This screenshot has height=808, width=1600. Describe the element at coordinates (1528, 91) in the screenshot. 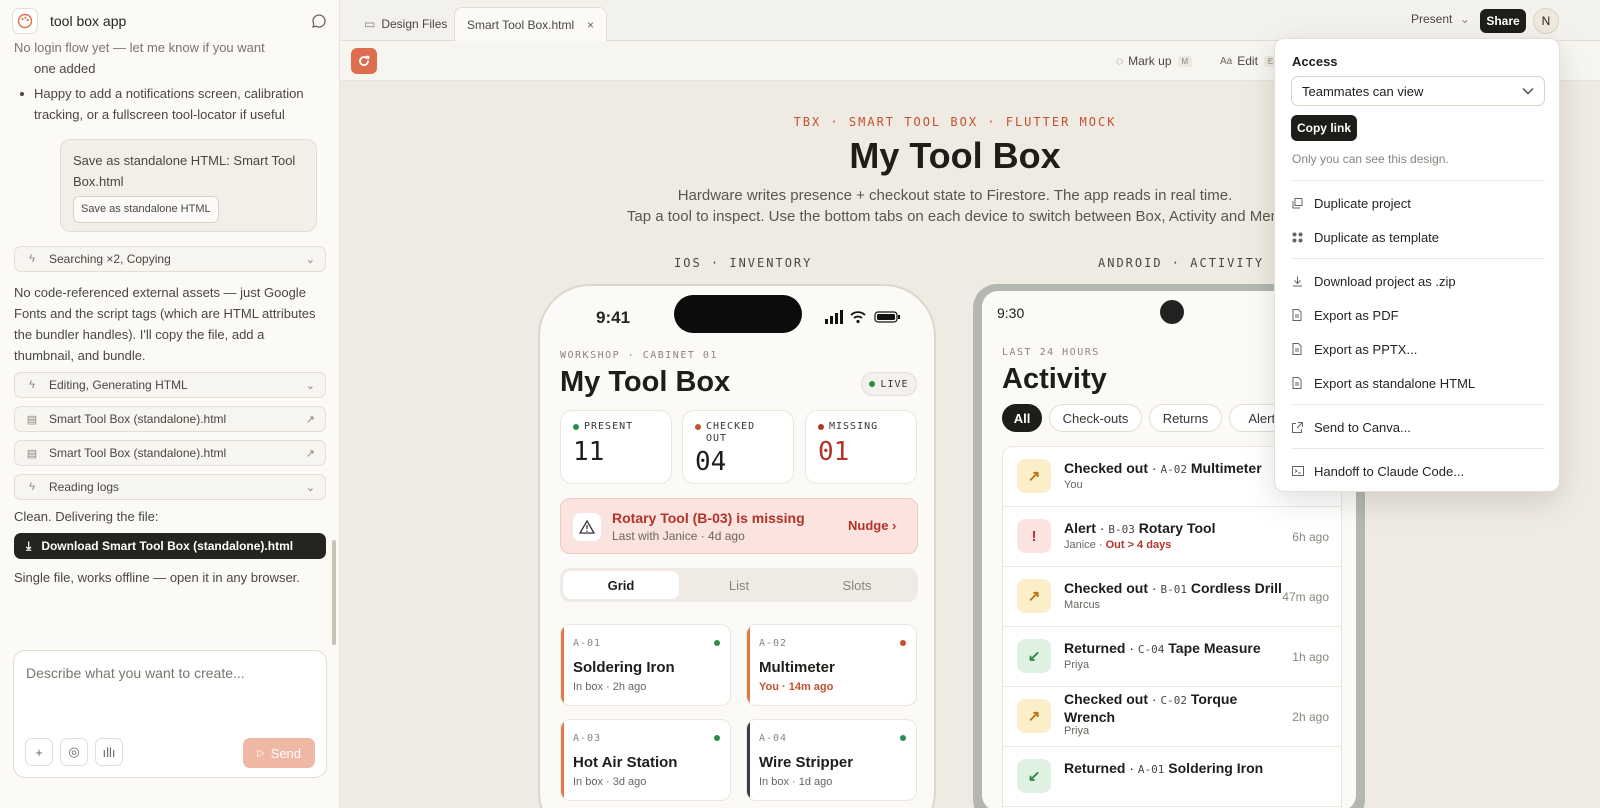

I see `chevron-down-icon` at that location.